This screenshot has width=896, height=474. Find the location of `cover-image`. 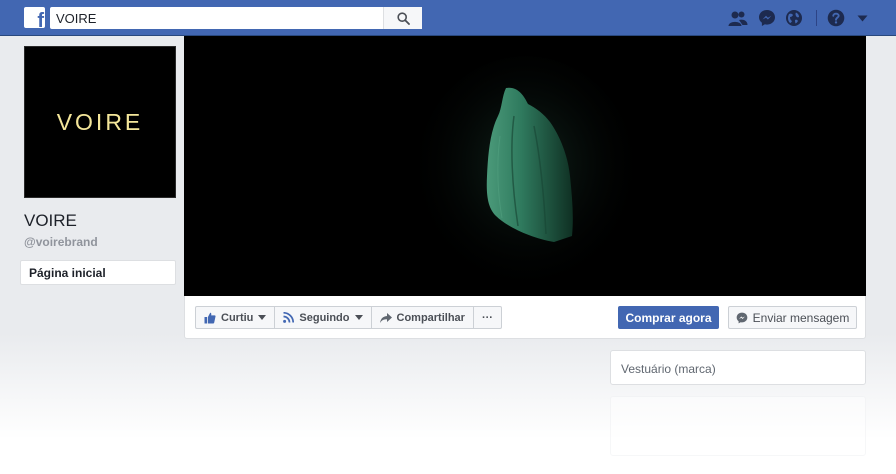

cover-image is located at coordinates (526, 176).